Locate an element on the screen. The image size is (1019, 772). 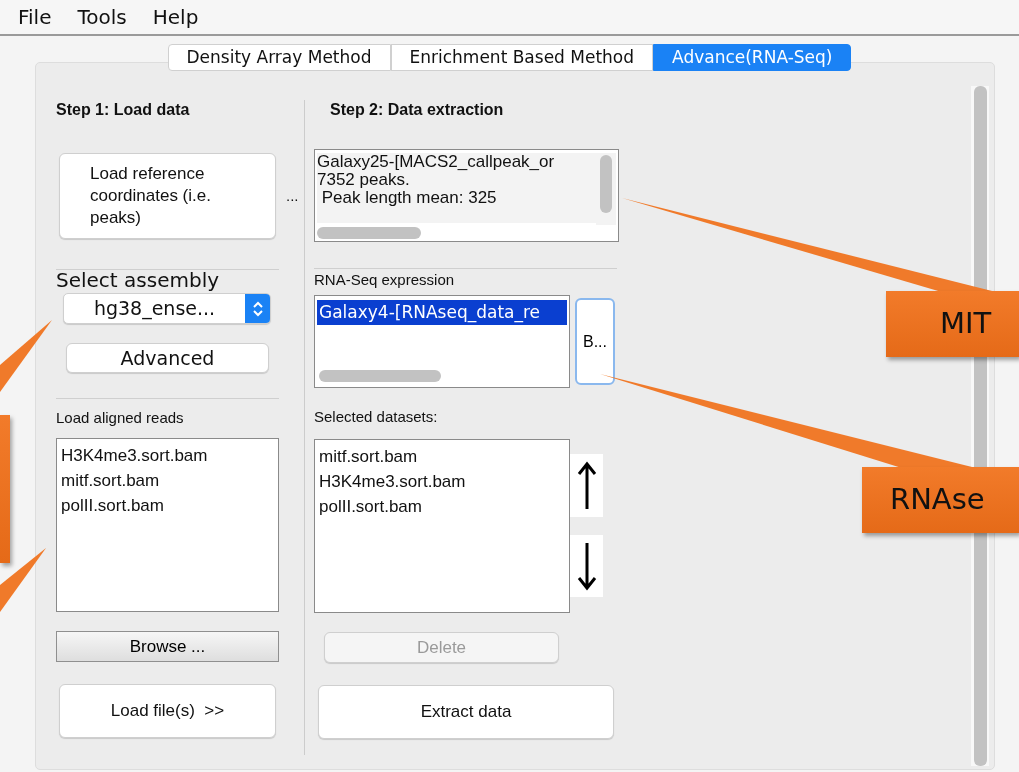
up-arrow-icon is located at coordinates (586, 485).